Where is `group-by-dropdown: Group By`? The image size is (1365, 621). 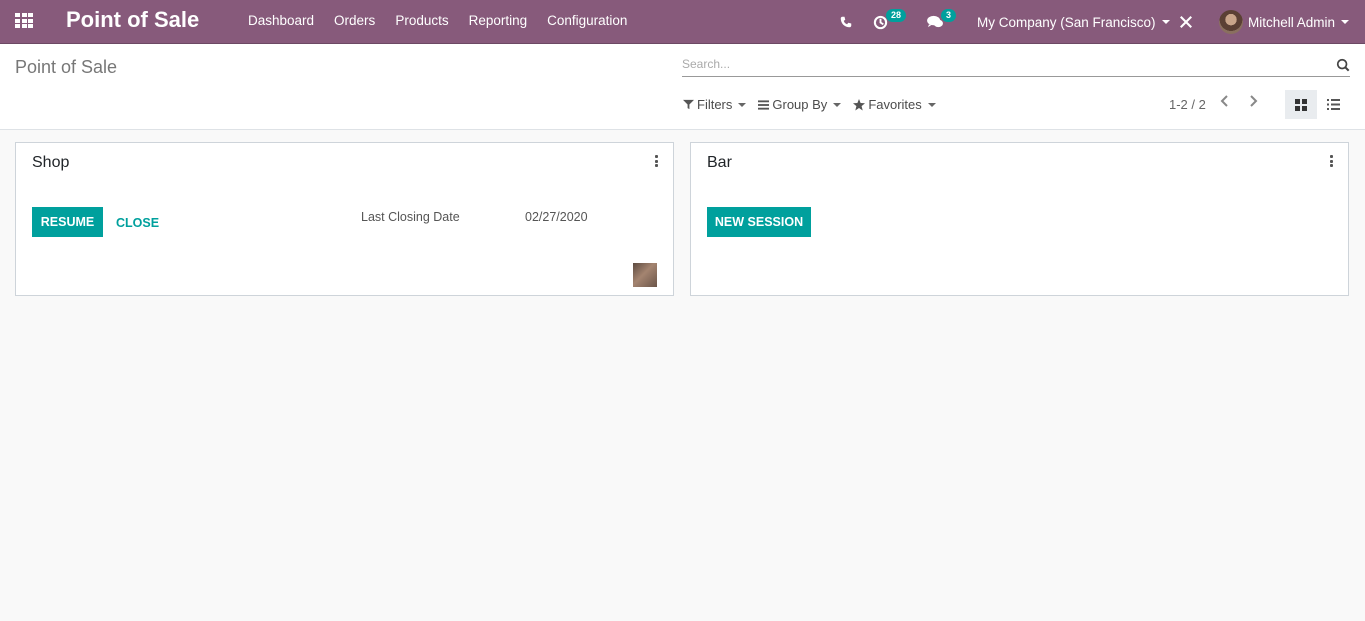 group-by-dropdown: Group By is located at coordinates (800, 104).